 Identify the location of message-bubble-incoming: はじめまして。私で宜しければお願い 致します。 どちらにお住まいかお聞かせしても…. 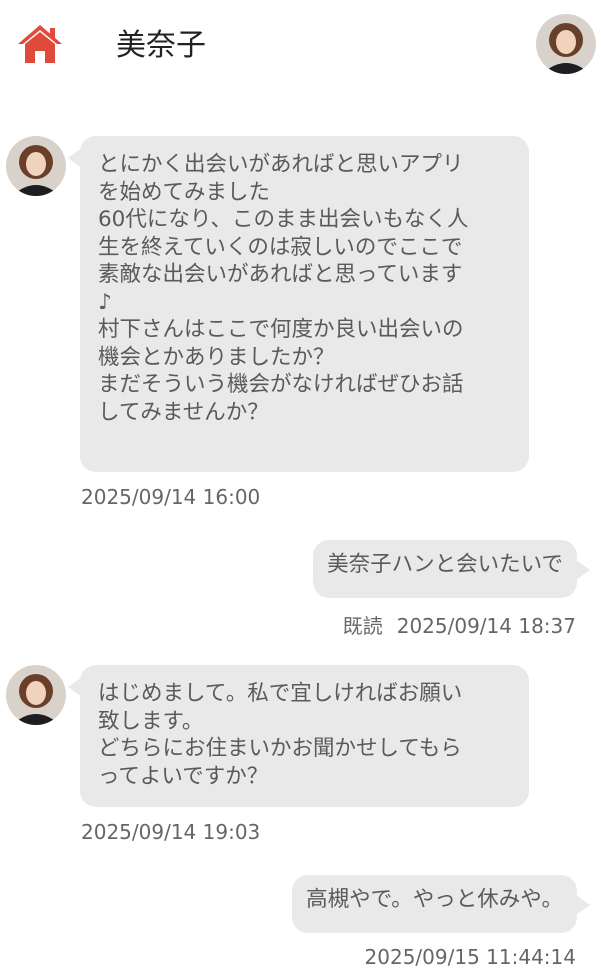
(304, 736).